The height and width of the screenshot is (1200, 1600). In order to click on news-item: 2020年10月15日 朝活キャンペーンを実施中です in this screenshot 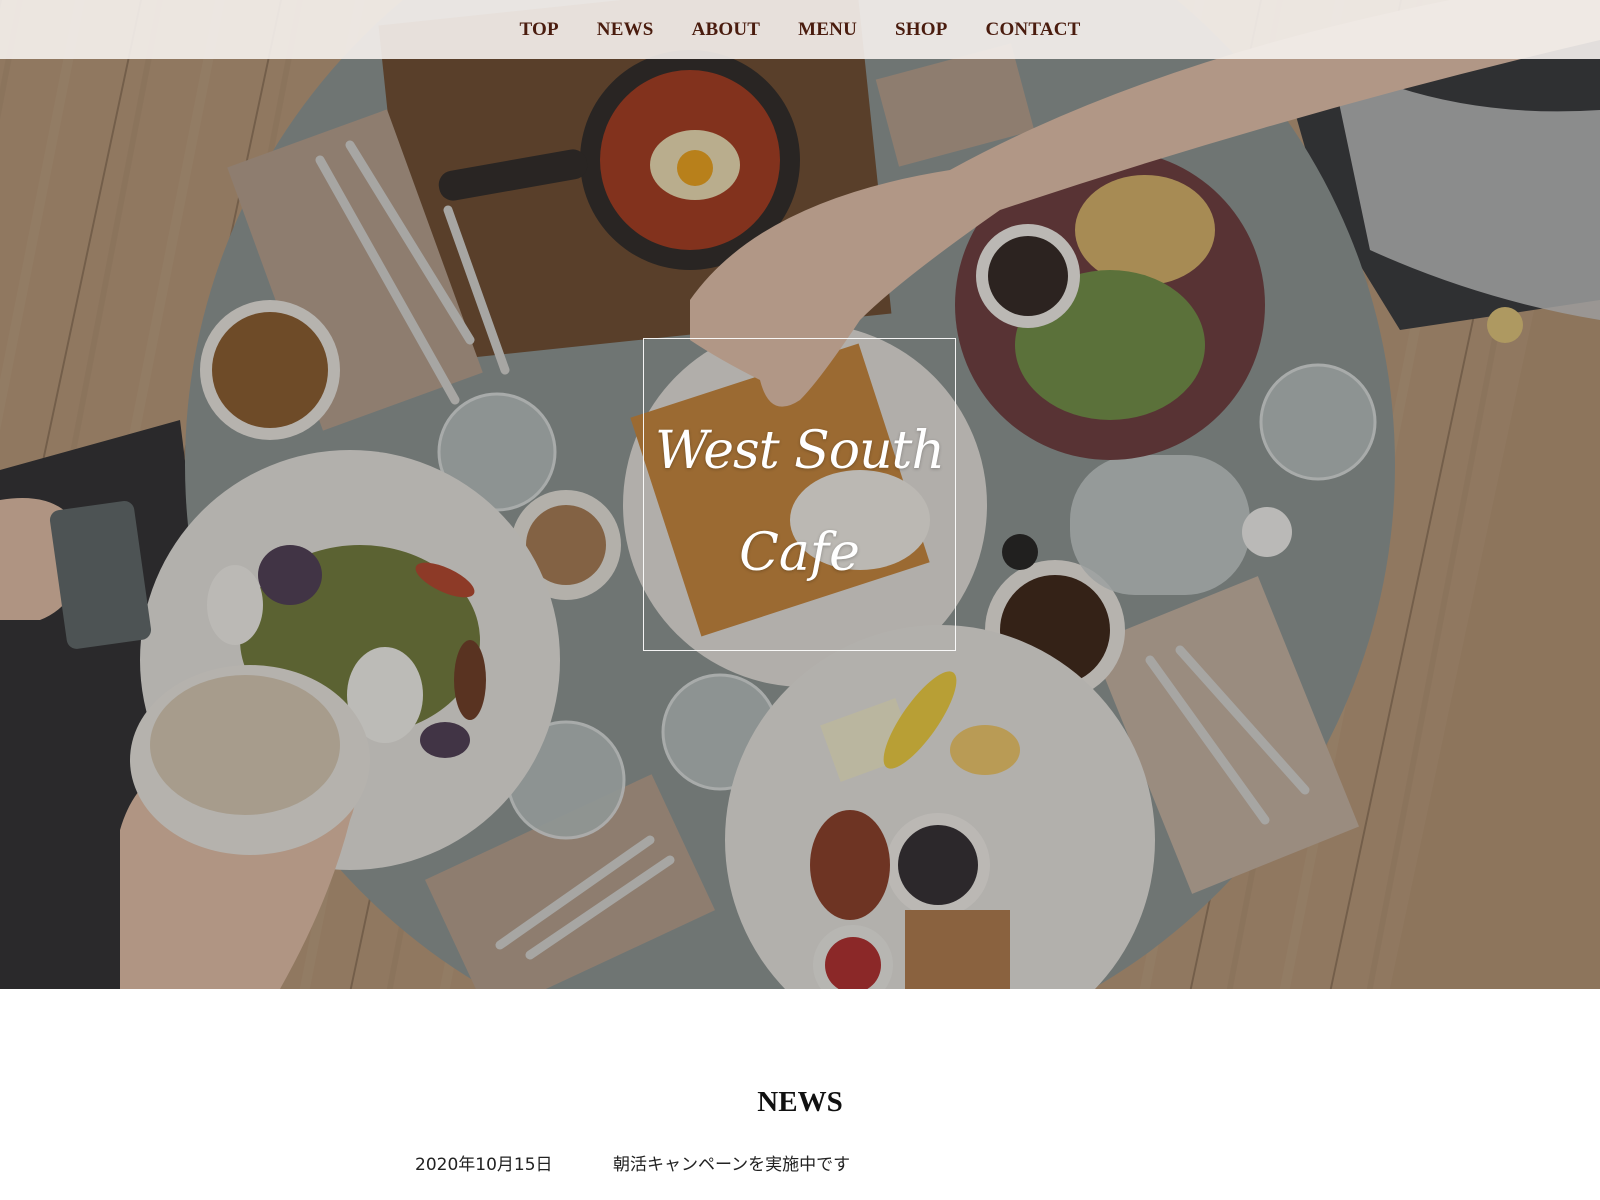, I will do `click(632, 1162)`.